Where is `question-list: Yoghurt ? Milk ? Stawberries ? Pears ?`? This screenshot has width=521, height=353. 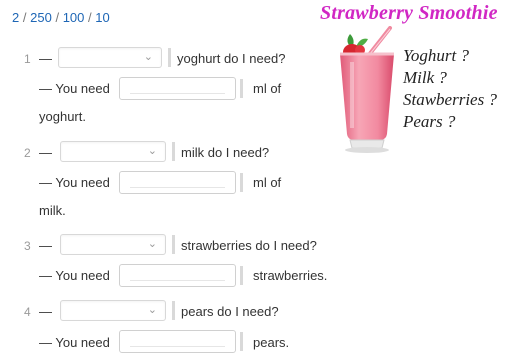
question-list: Yoghurt ? Milk ? Stawberries ? Pears ? is located at coordinates (450, 89).